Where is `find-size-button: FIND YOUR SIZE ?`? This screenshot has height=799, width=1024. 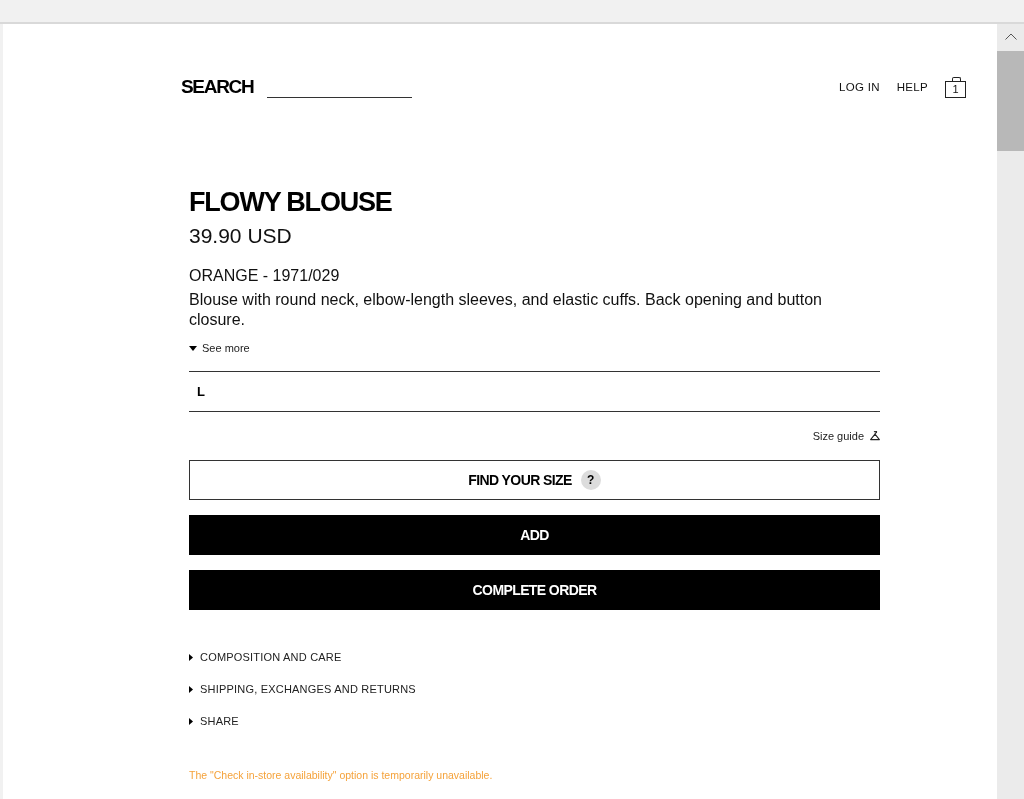
find-size-button: FIND YOUR SIZE ? is located at coordinates (534, 480).